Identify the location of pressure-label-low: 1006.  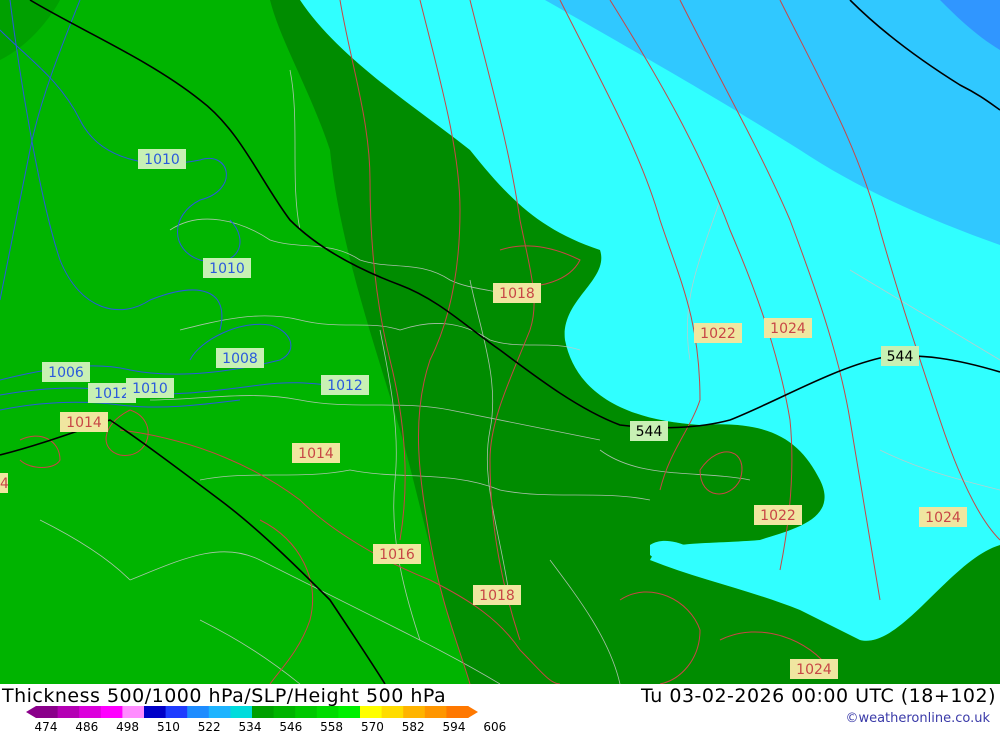
(66, 373).